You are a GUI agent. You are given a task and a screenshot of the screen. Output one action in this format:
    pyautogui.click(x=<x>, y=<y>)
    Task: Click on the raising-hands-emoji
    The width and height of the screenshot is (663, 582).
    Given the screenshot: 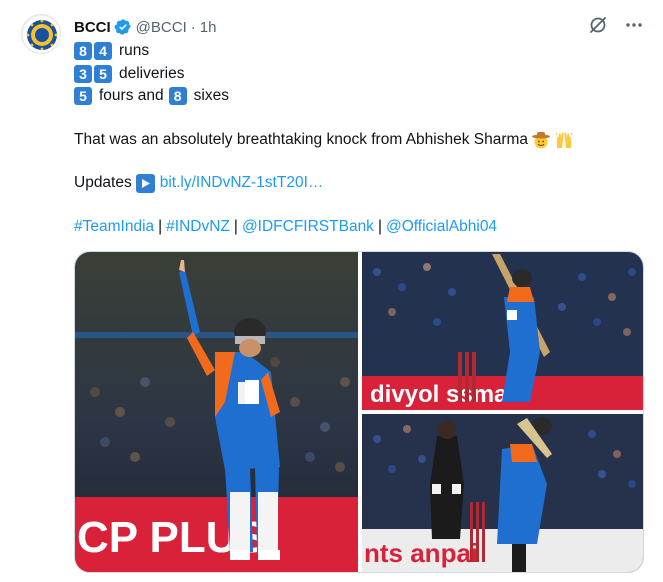 What is the action you would take?
    pyautogui.click(x=564, y=140)
    